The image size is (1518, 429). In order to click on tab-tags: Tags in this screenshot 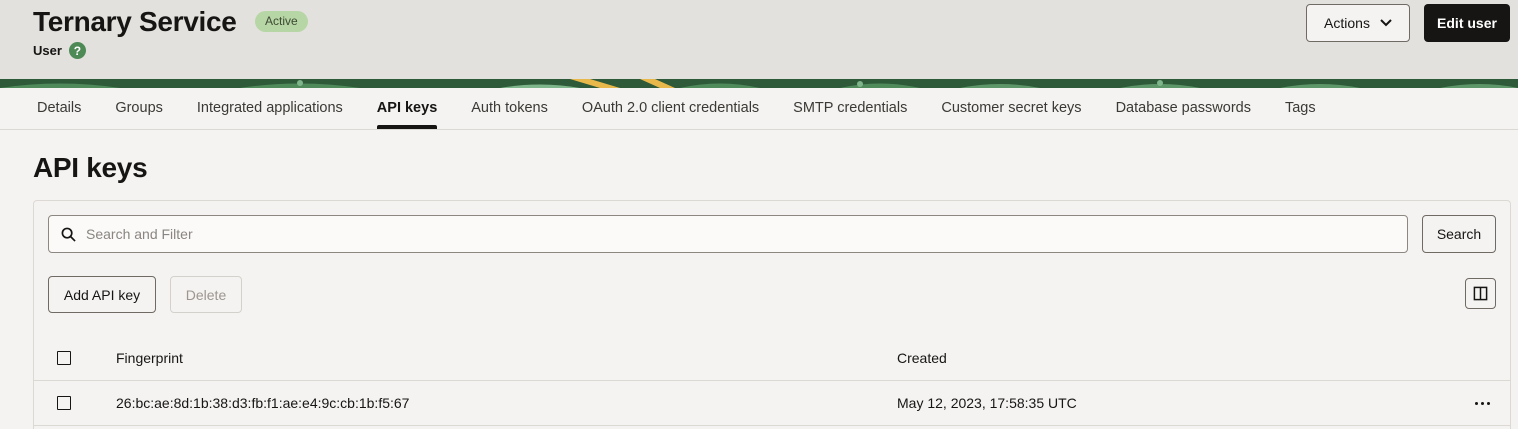, I will do `click(1300, 108)`.